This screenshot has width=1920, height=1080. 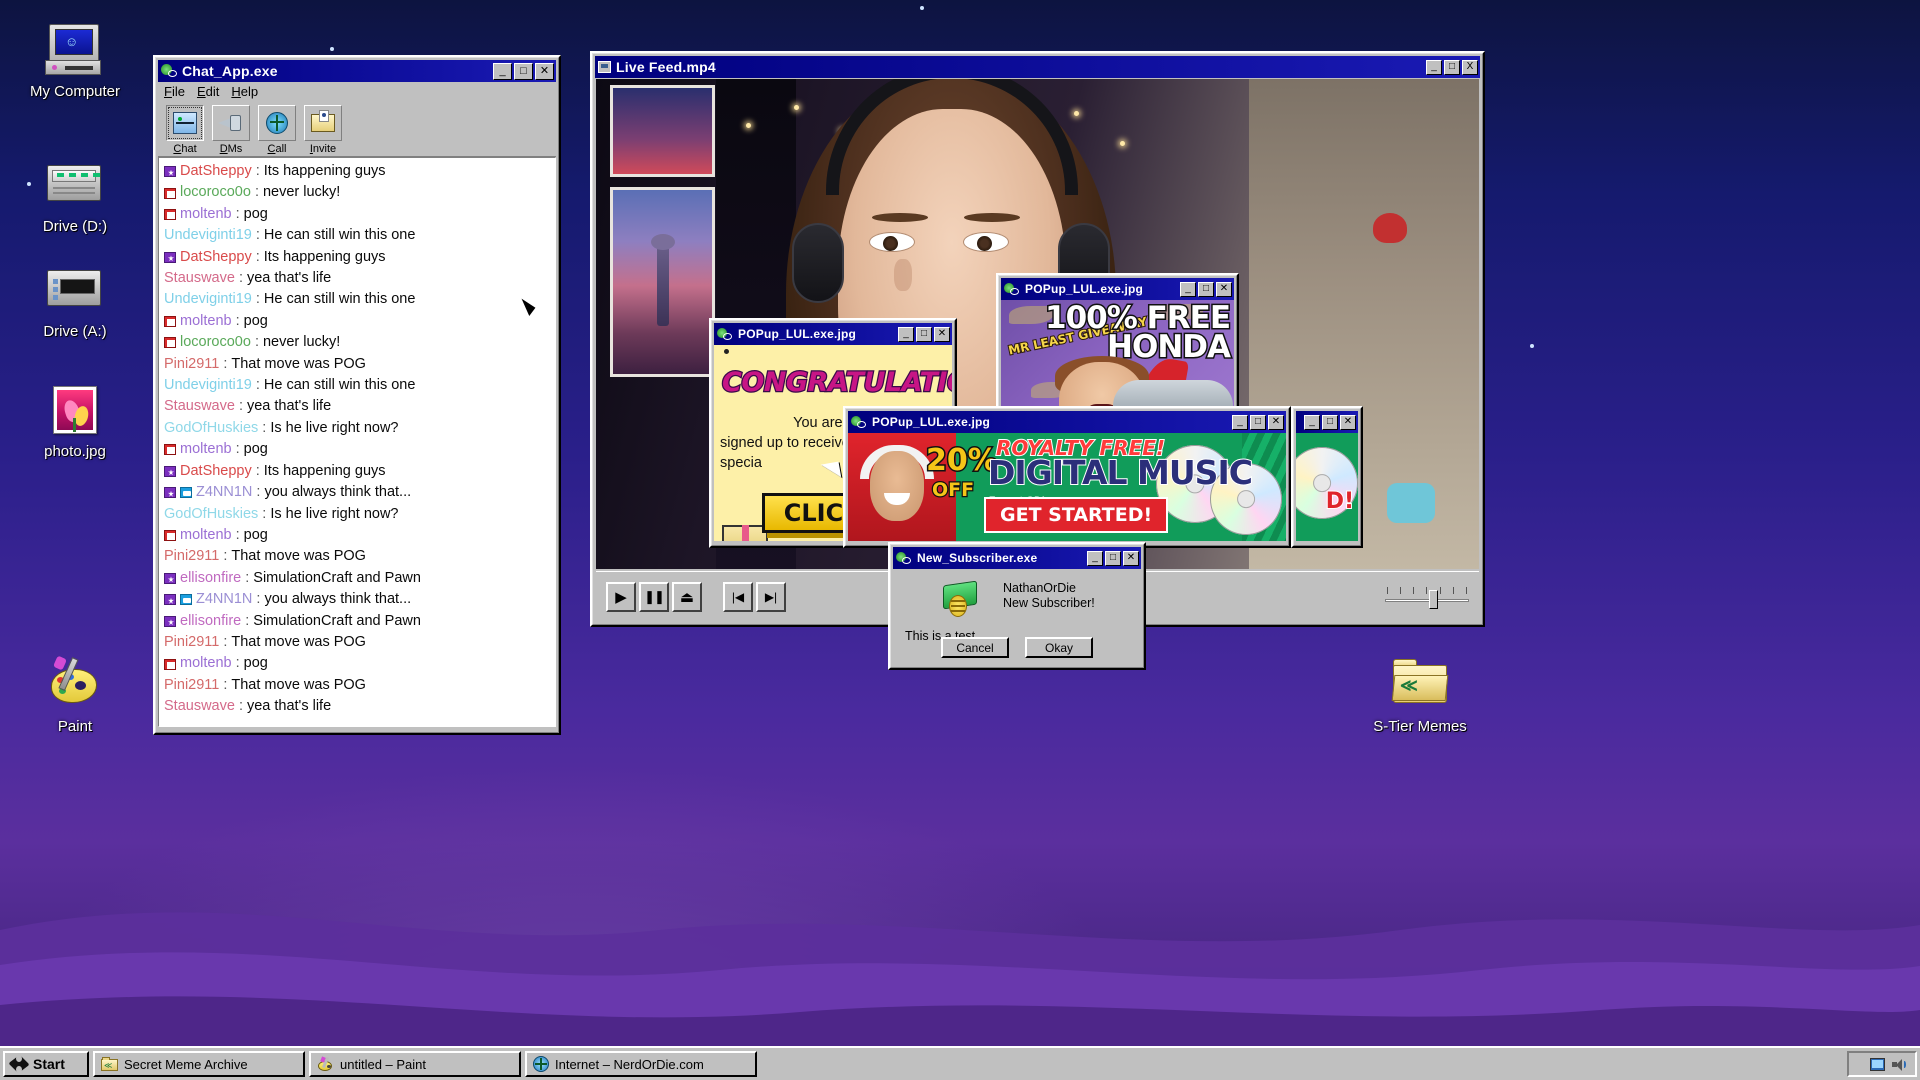 I want to click on popup1-maximize-button: □, so click(x=924, y=334).